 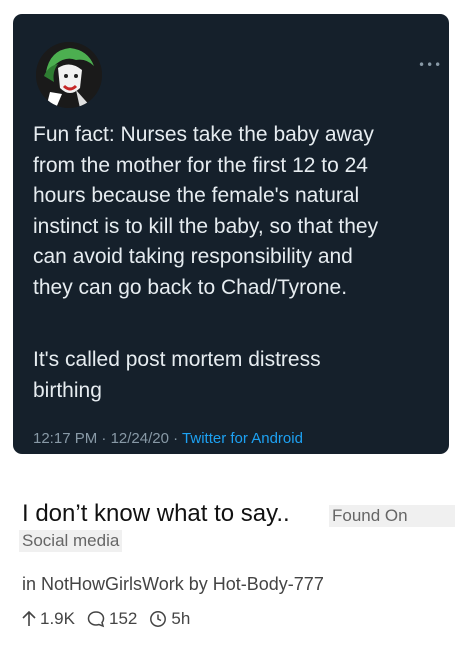 I want to click on tweet-date: 12/24/20, so click(x=139, y=438).